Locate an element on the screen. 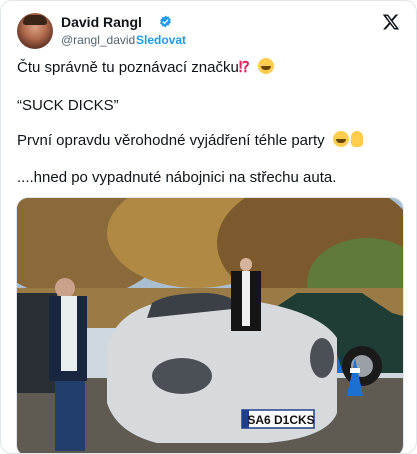 The height and width of the screenshot is (454, 417). verified-badge-icon is located at coordinates (165, 21).